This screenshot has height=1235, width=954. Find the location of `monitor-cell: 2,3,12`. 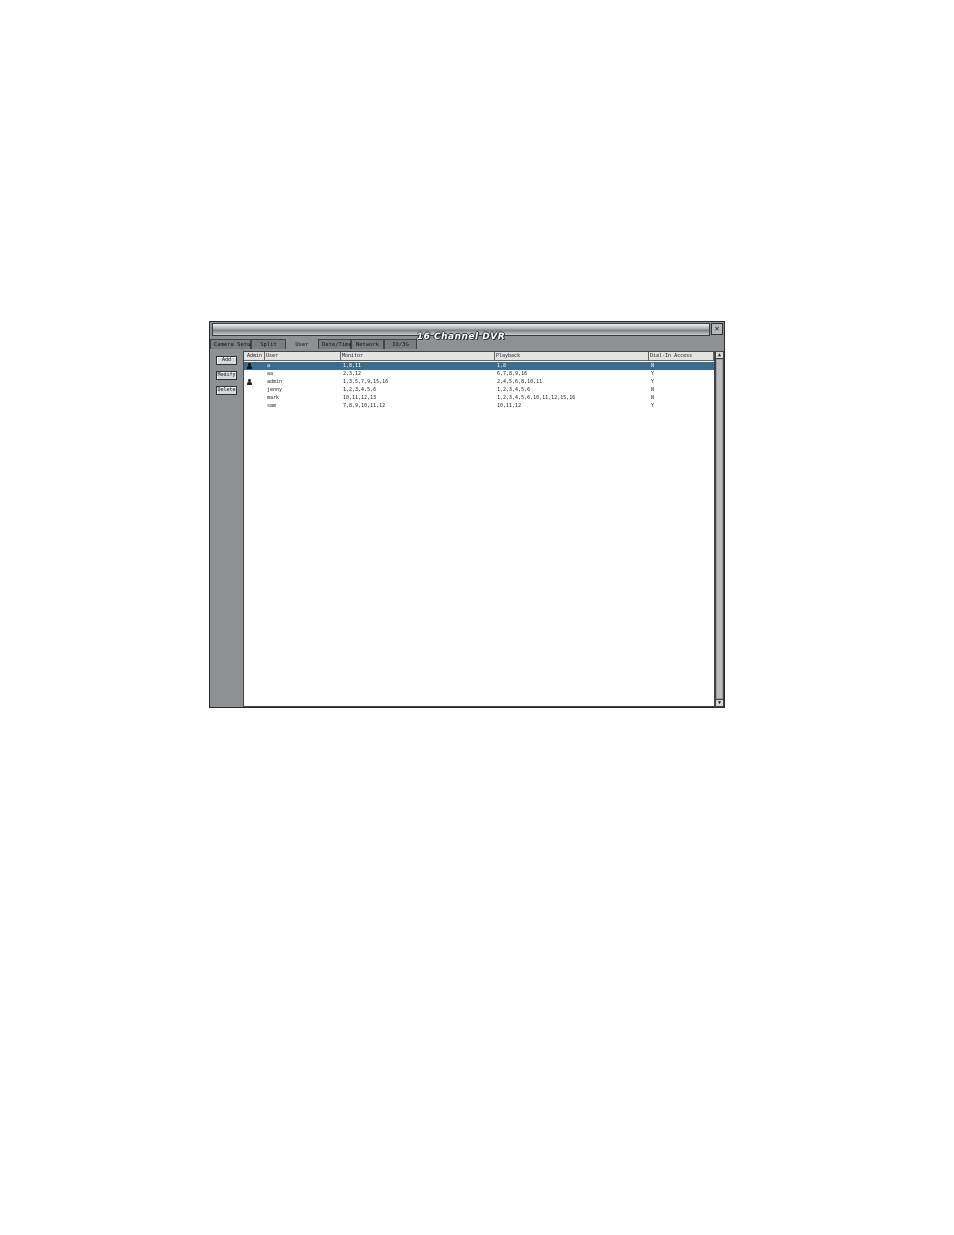

monitor-cell: 2,3,12 is located at coordinates (352, 374).